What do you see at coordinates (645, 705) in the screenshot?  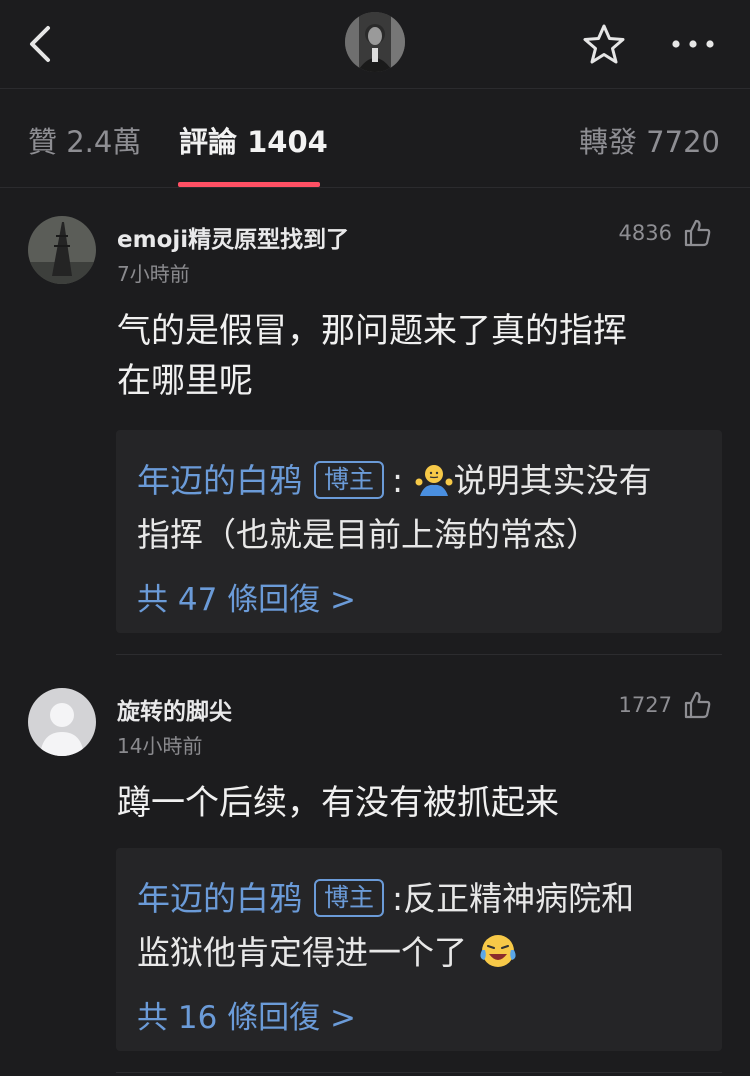 I see `like-count: 1727` at bounding box center [645, 705].